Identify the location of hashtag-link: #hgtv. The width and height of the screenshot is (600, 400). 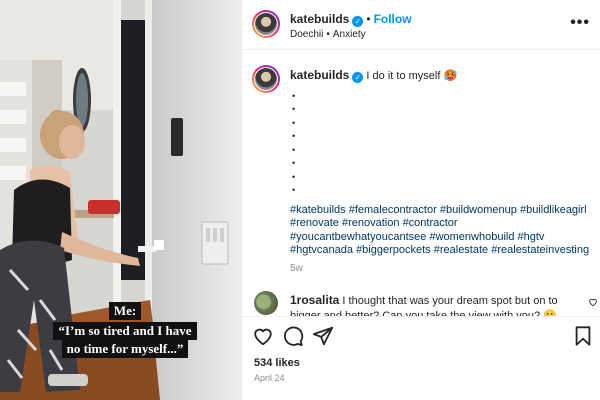
(531, 237).